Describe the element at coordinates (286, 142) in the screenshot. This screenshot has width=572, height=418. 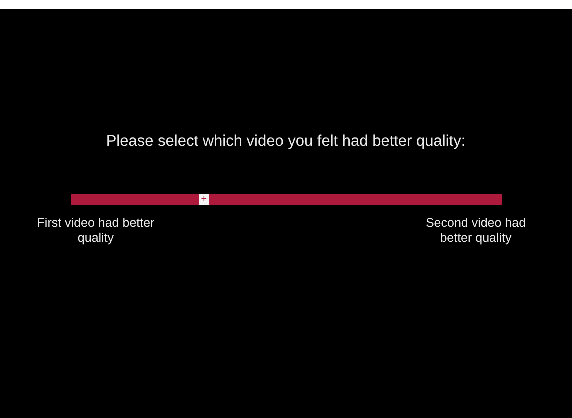
I see `prompt-text: Please select which video you felt had better quality:` at that location.